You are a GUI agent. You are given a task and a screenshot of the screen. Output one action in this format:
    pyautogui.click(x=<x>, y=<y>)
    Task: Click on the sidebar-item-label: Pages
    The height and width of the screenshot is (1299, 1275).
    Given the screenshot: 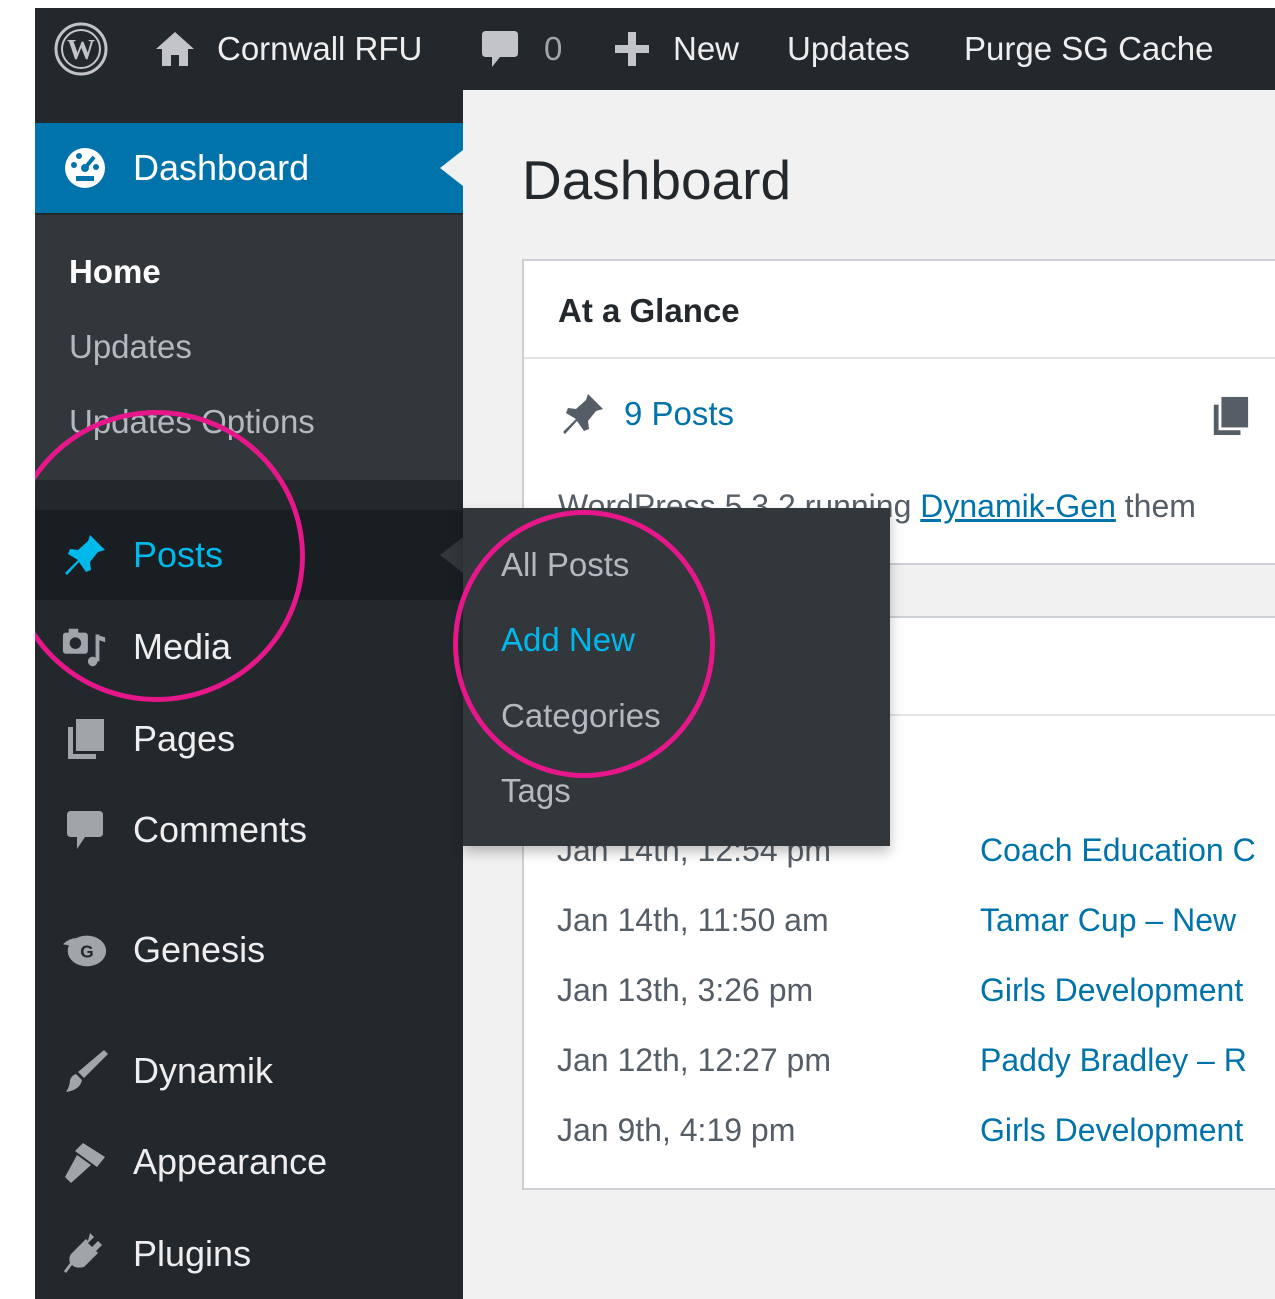 What is the action you would take?
    pyautogui.click(x=184, y=738)
    